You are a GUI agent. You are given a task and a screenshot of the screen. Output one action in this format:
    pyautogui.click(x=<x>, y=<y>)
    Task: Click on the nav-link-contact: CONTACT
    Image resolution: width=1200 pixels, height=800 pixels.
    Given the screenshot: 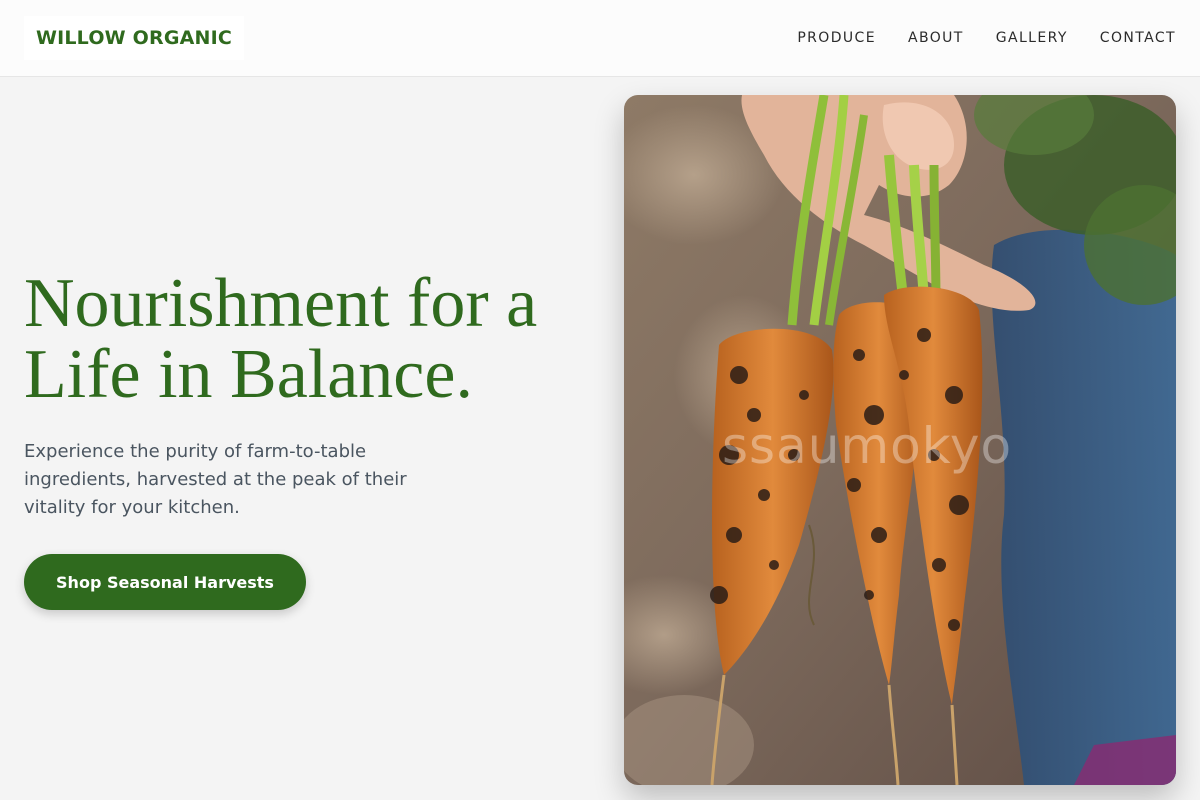 What is the action you would take?
    pyautogui.click(x=1138, y=38)
    